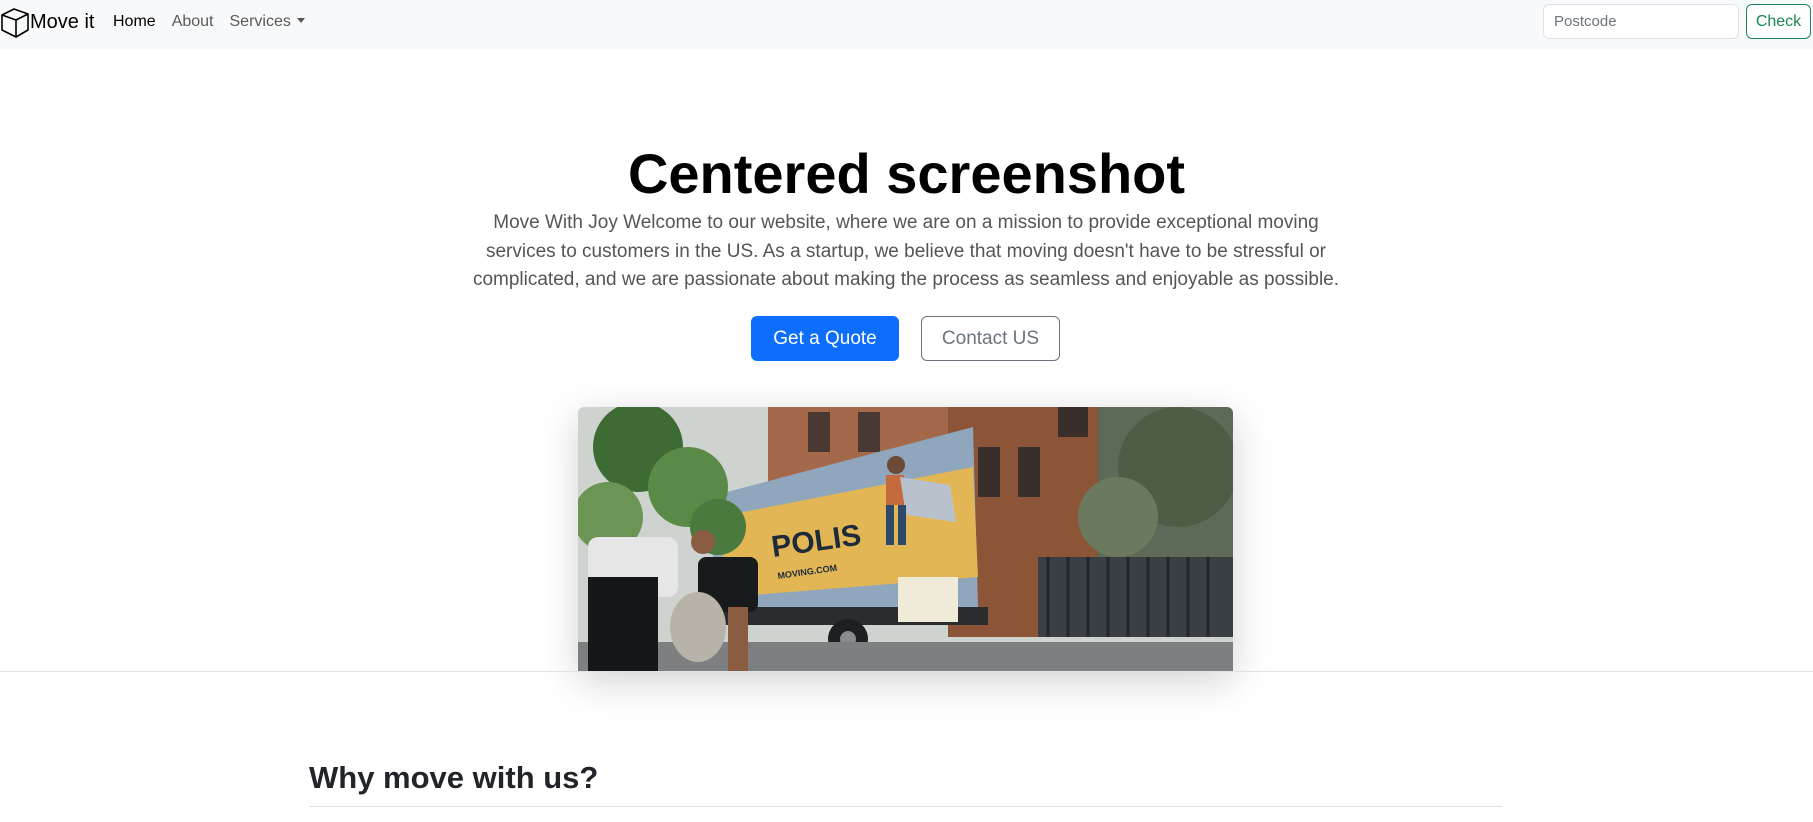  Describe the element at coordinates (193, 22) in the screenshot. I see `nav-about: About` at that location.